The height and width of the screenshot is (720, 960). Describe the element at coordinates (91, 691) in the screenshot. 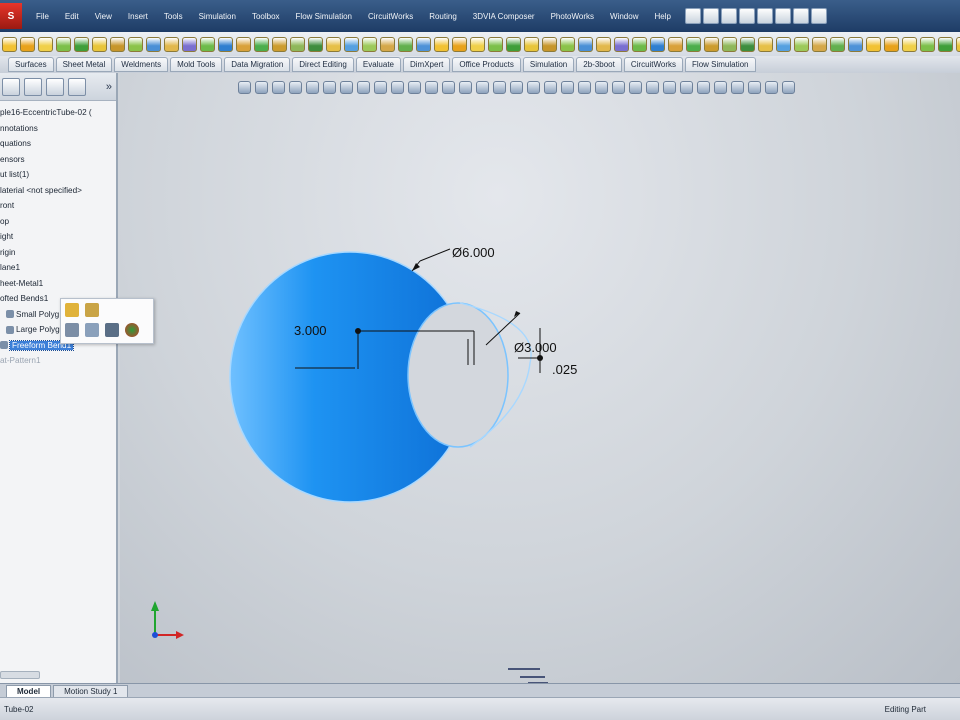

I see `bottom-tab-motion-study-1: Motion Study 1` at that location.